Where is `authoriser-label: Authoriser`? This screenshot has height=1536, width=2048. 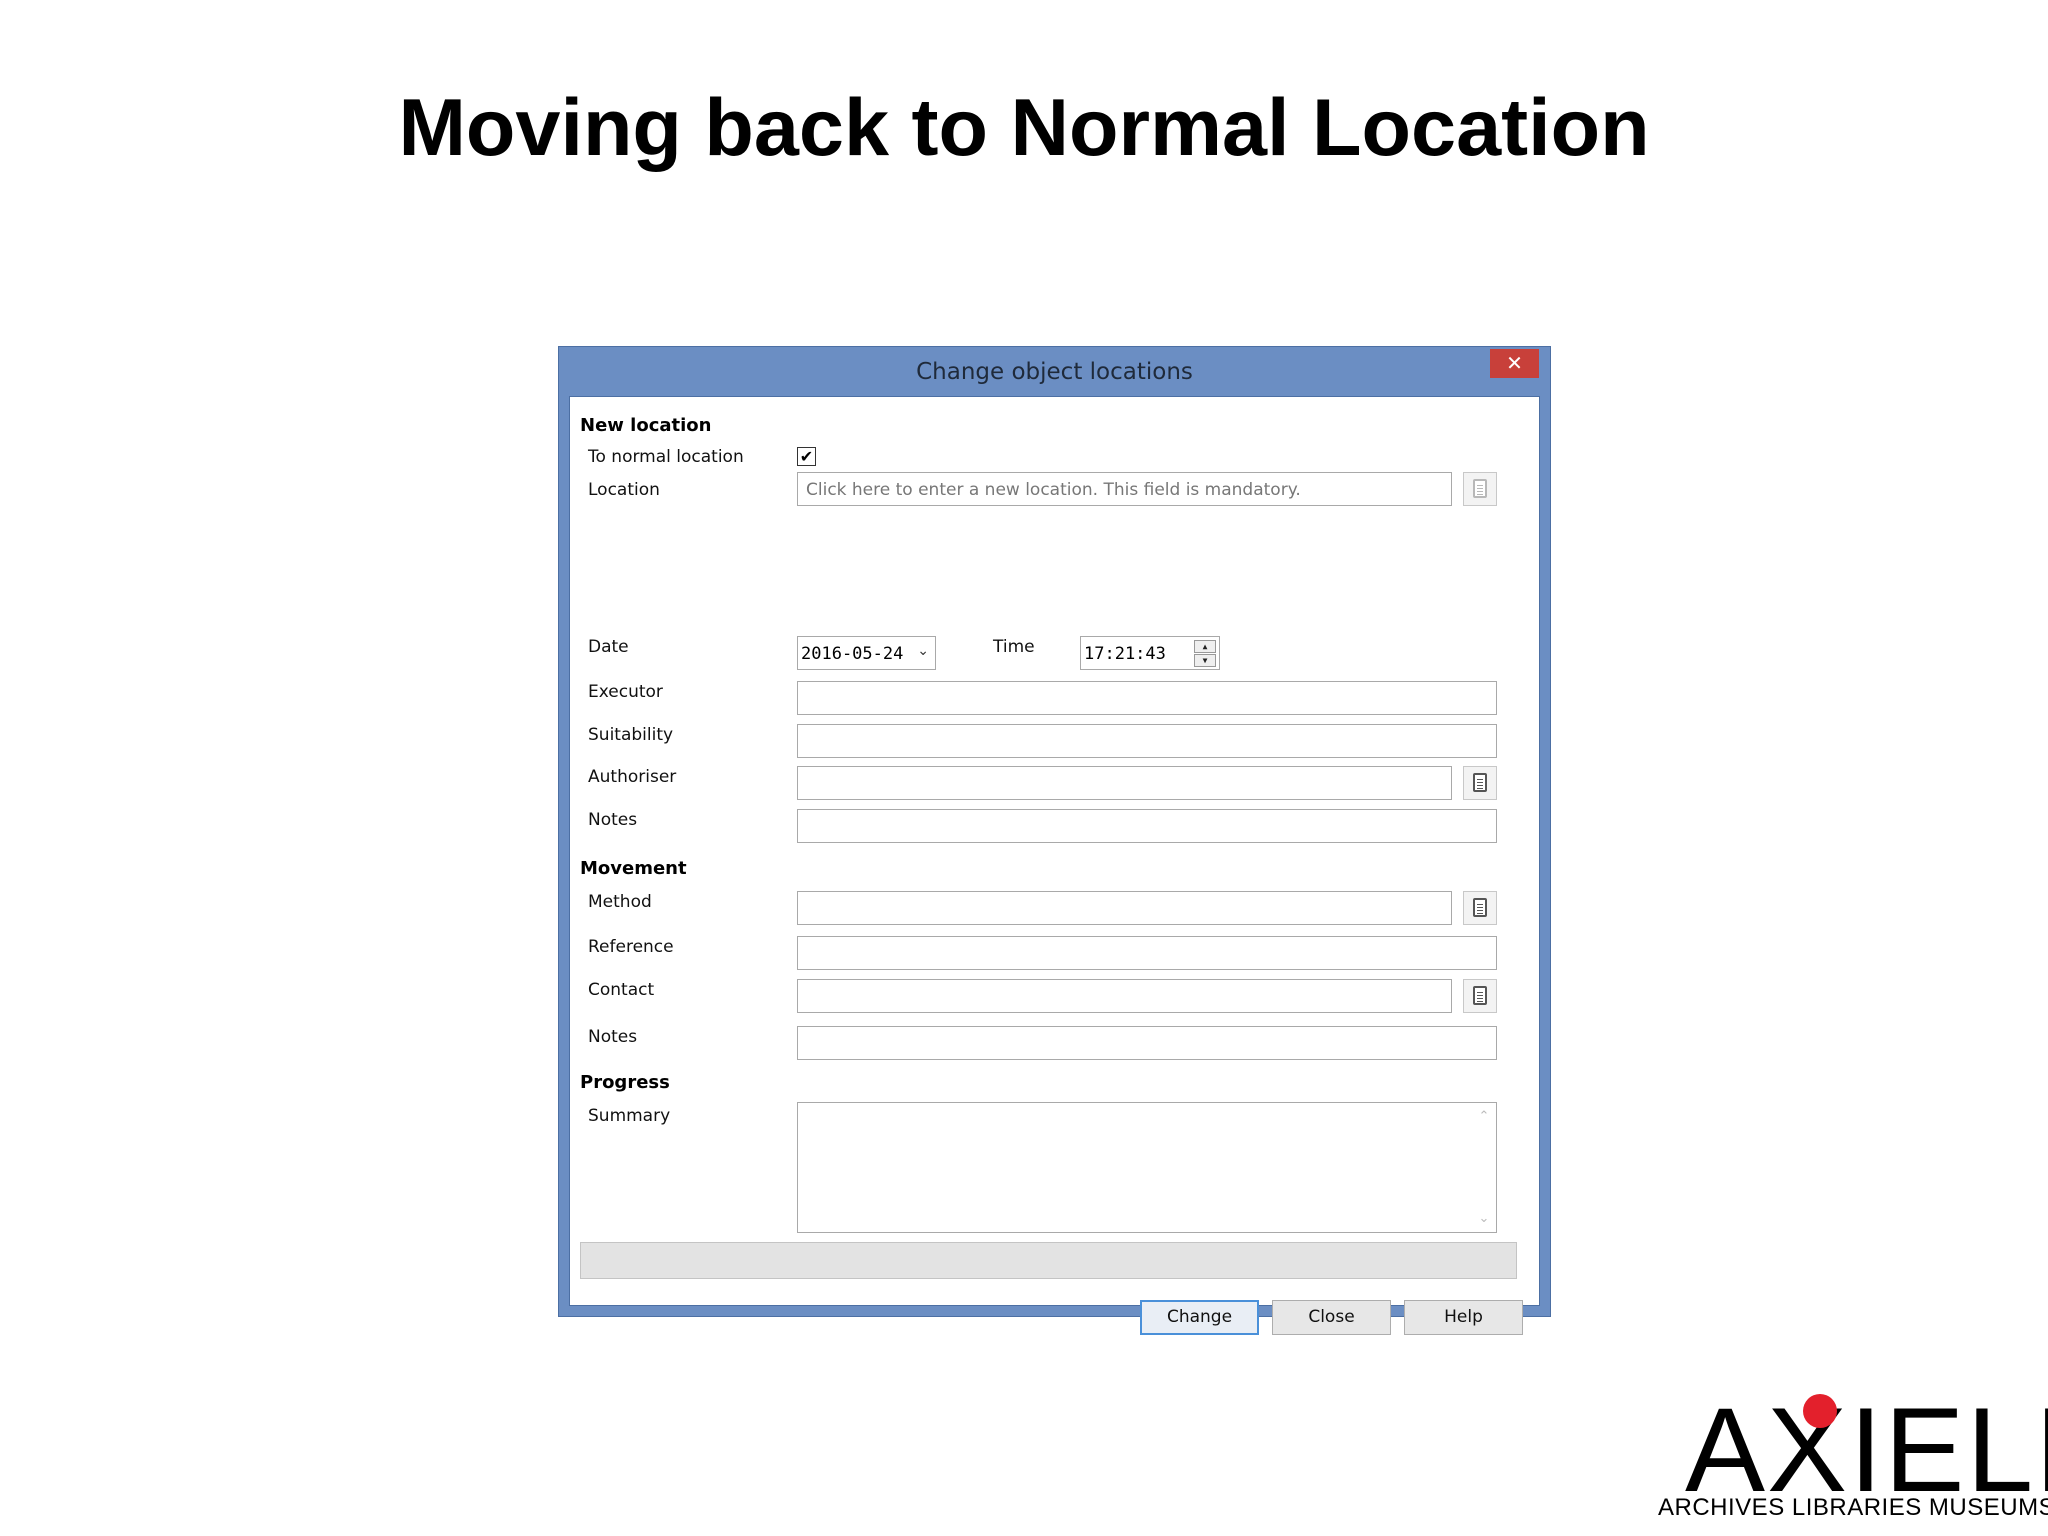
authoriser-label: Authoriser is located at coordinates (632, 777).